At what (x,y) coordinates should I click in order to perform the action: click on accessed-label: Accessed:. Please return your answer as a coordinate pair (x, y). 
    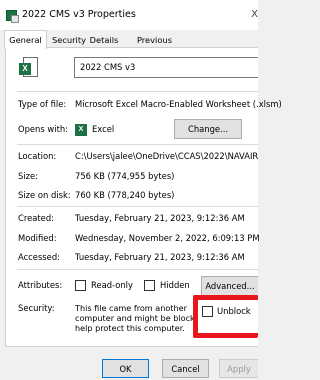
    Looking at the image, I should click on (39, 257).